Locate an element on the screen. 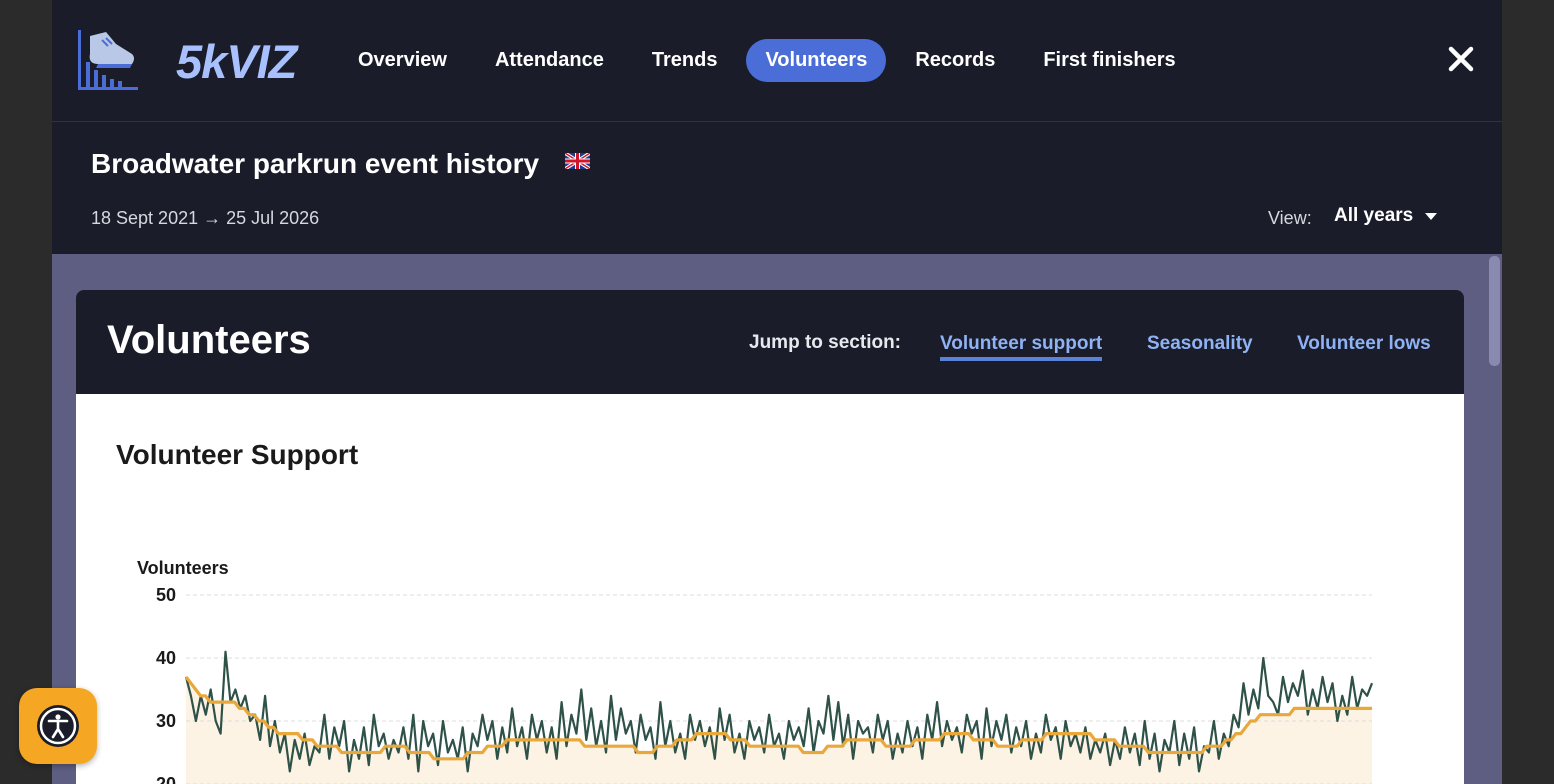  jump-to-section-label: Jump to section: is located at coordinates (825, 342).